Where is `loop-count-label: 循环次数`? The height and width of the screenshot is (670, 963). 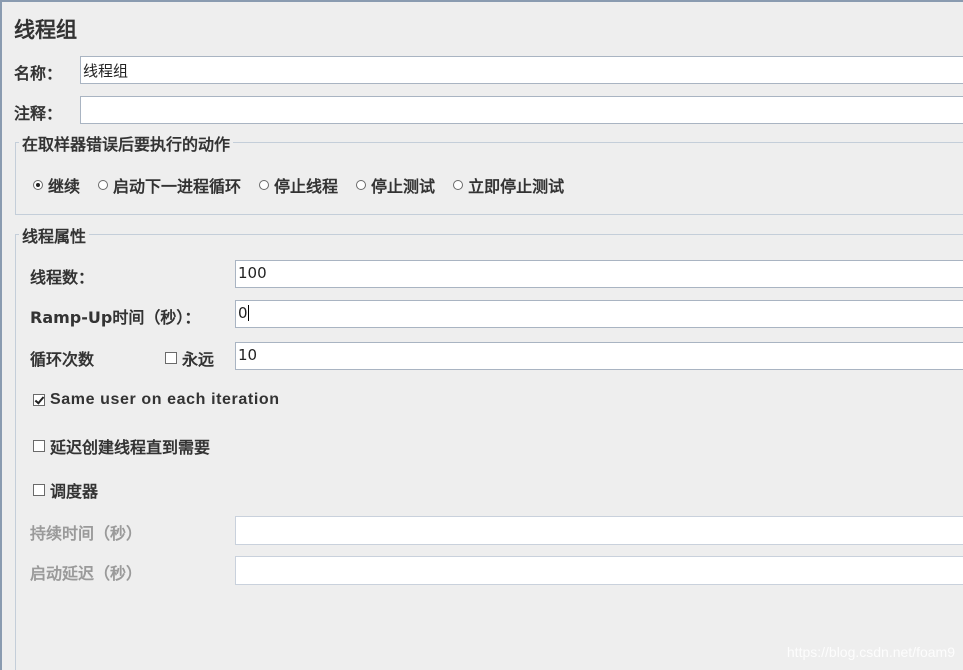 loop-count-label: 循环次数 is located at coordinates (62, 359).